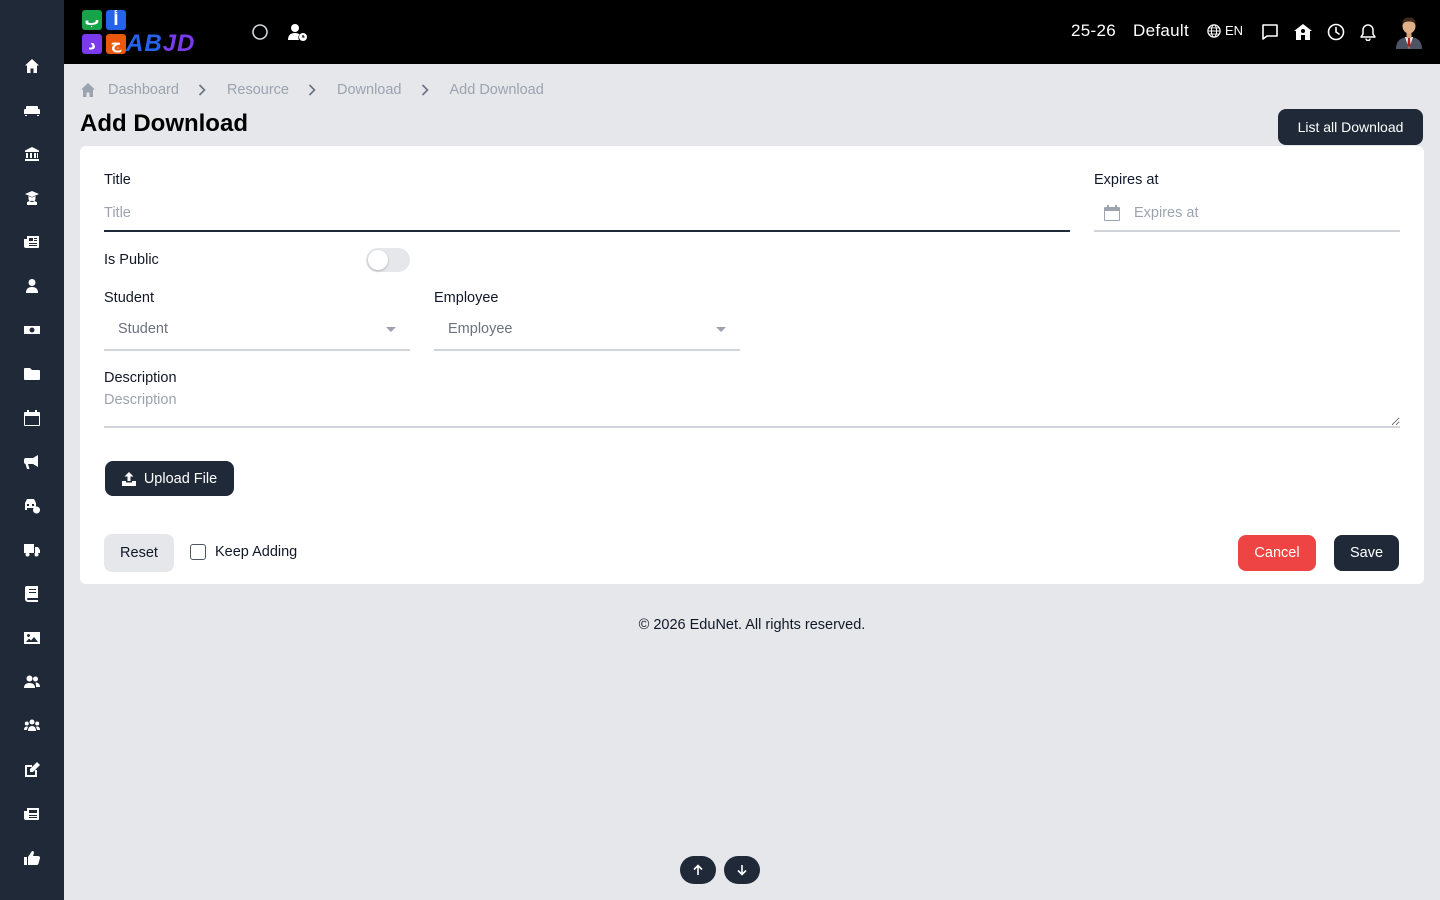 This screenshot has width=1440, height=900. I want to click on expires-at-label: Expires at, so click(1126, 180).